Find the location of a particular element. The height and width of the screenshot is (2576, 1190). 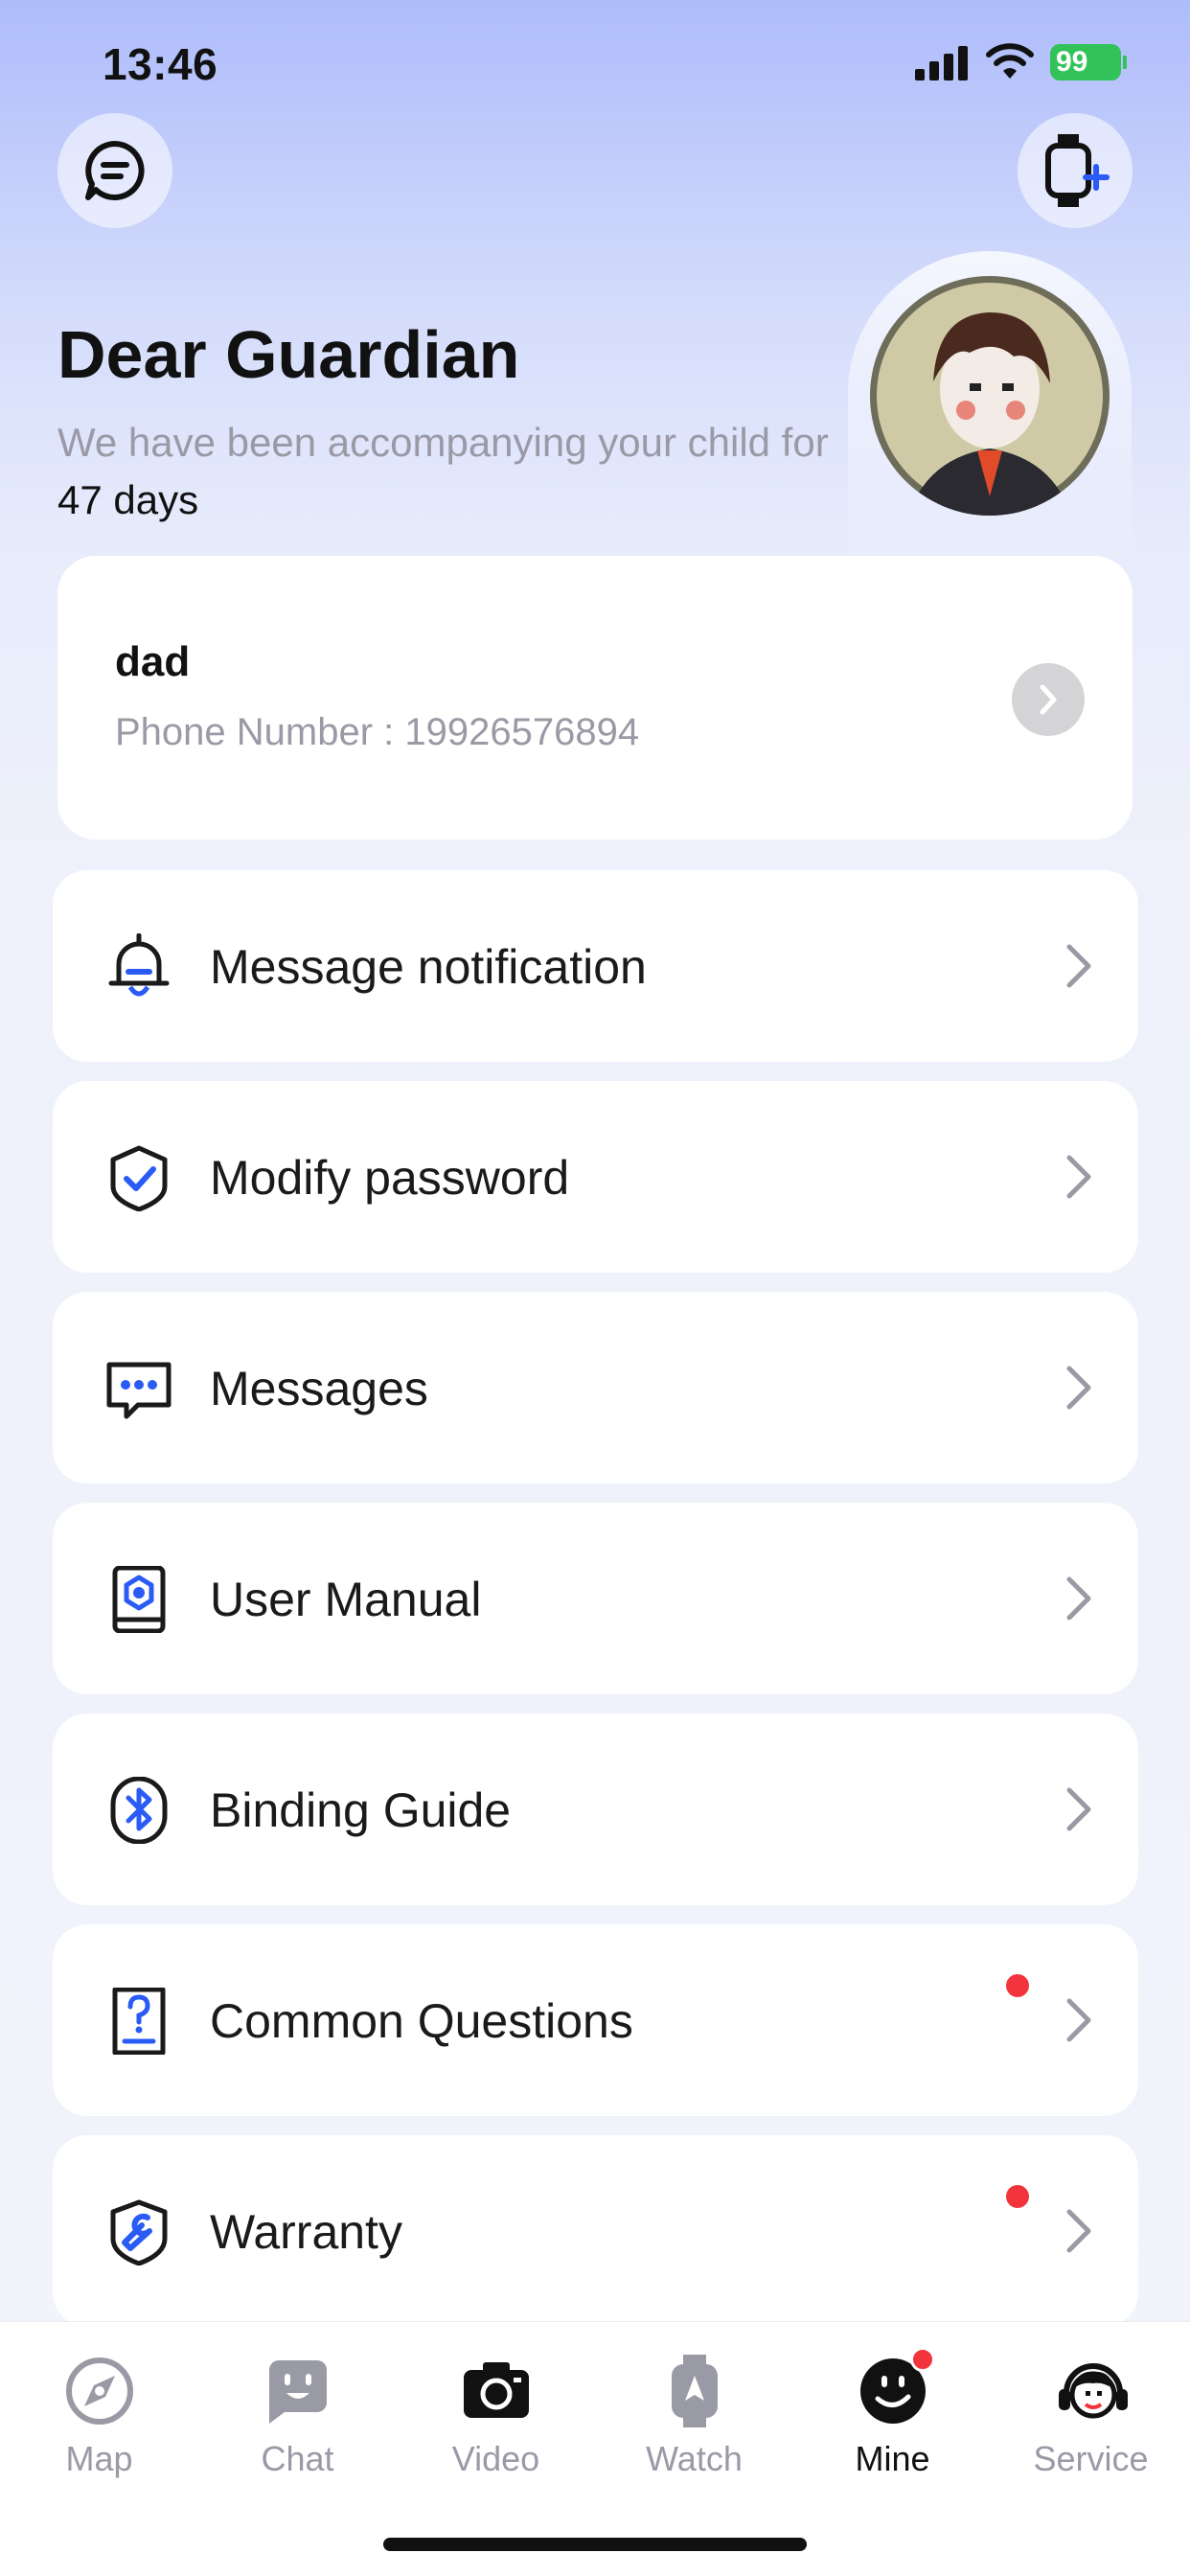

menu-item-modify-password: Modify password is located at coordinates (595, 1177).